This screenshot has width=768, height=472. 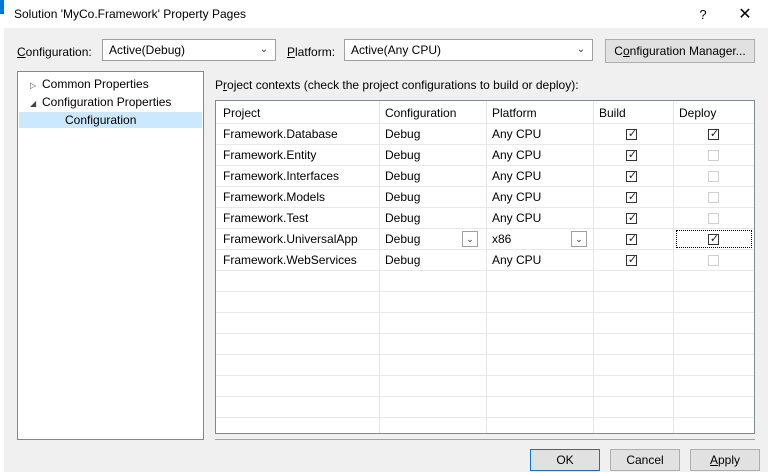 I want to click on close-button: ✕, so click(x=745, y=14).